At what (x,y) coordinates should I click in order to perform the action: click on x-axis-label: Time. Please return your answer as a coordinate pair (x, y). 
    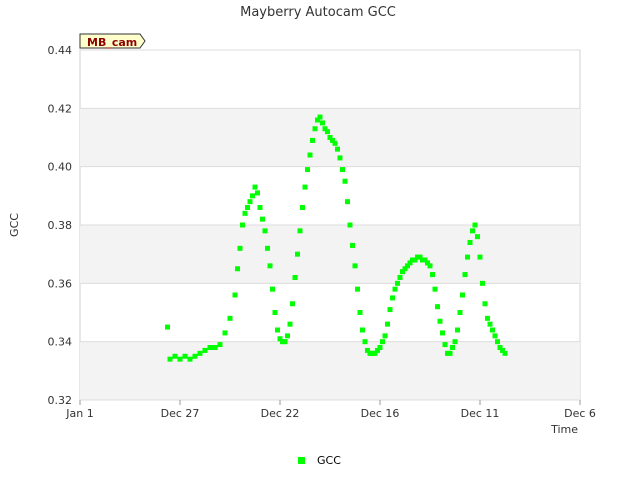
    Looking at the image, I should click on (564, 429).